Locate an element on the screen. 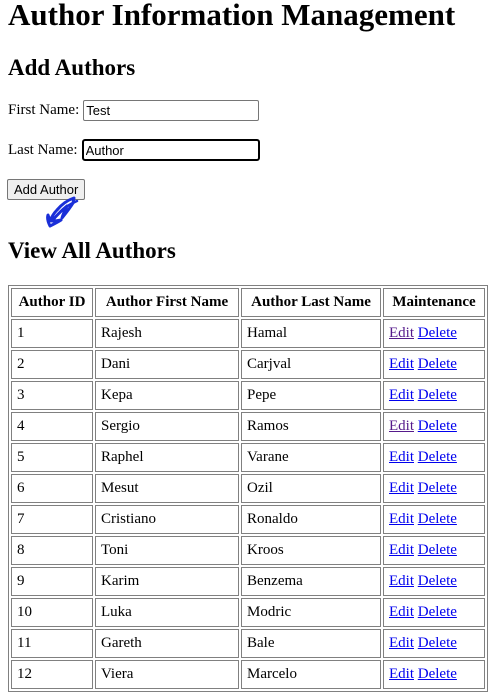 This screenshot has height=697, width=490. last-name-cell: Pepe is located at coordinates (311, 395).